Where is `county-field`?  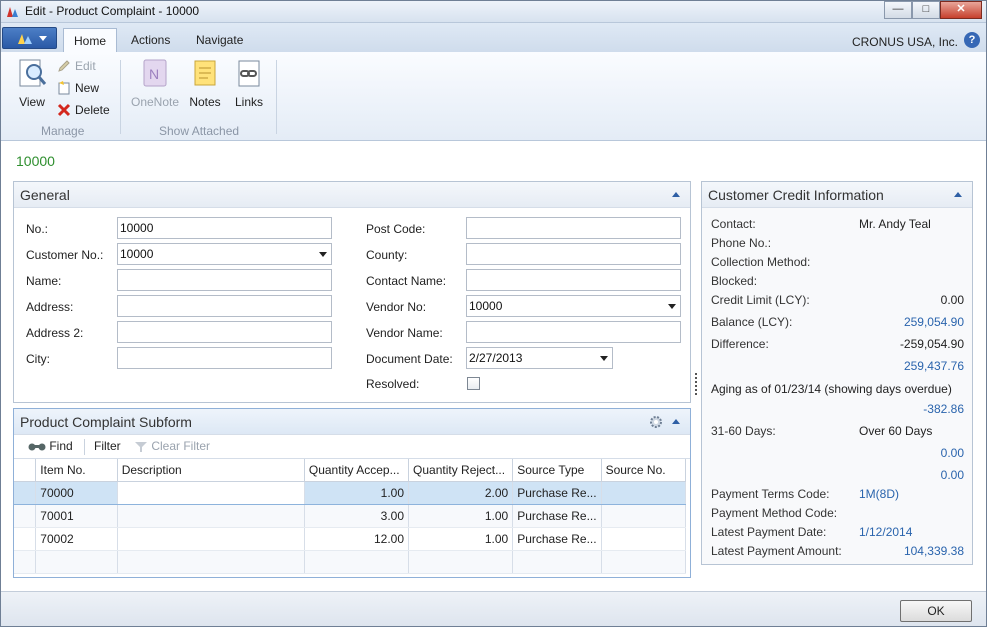 county-field is located at coordinates (573, 254).